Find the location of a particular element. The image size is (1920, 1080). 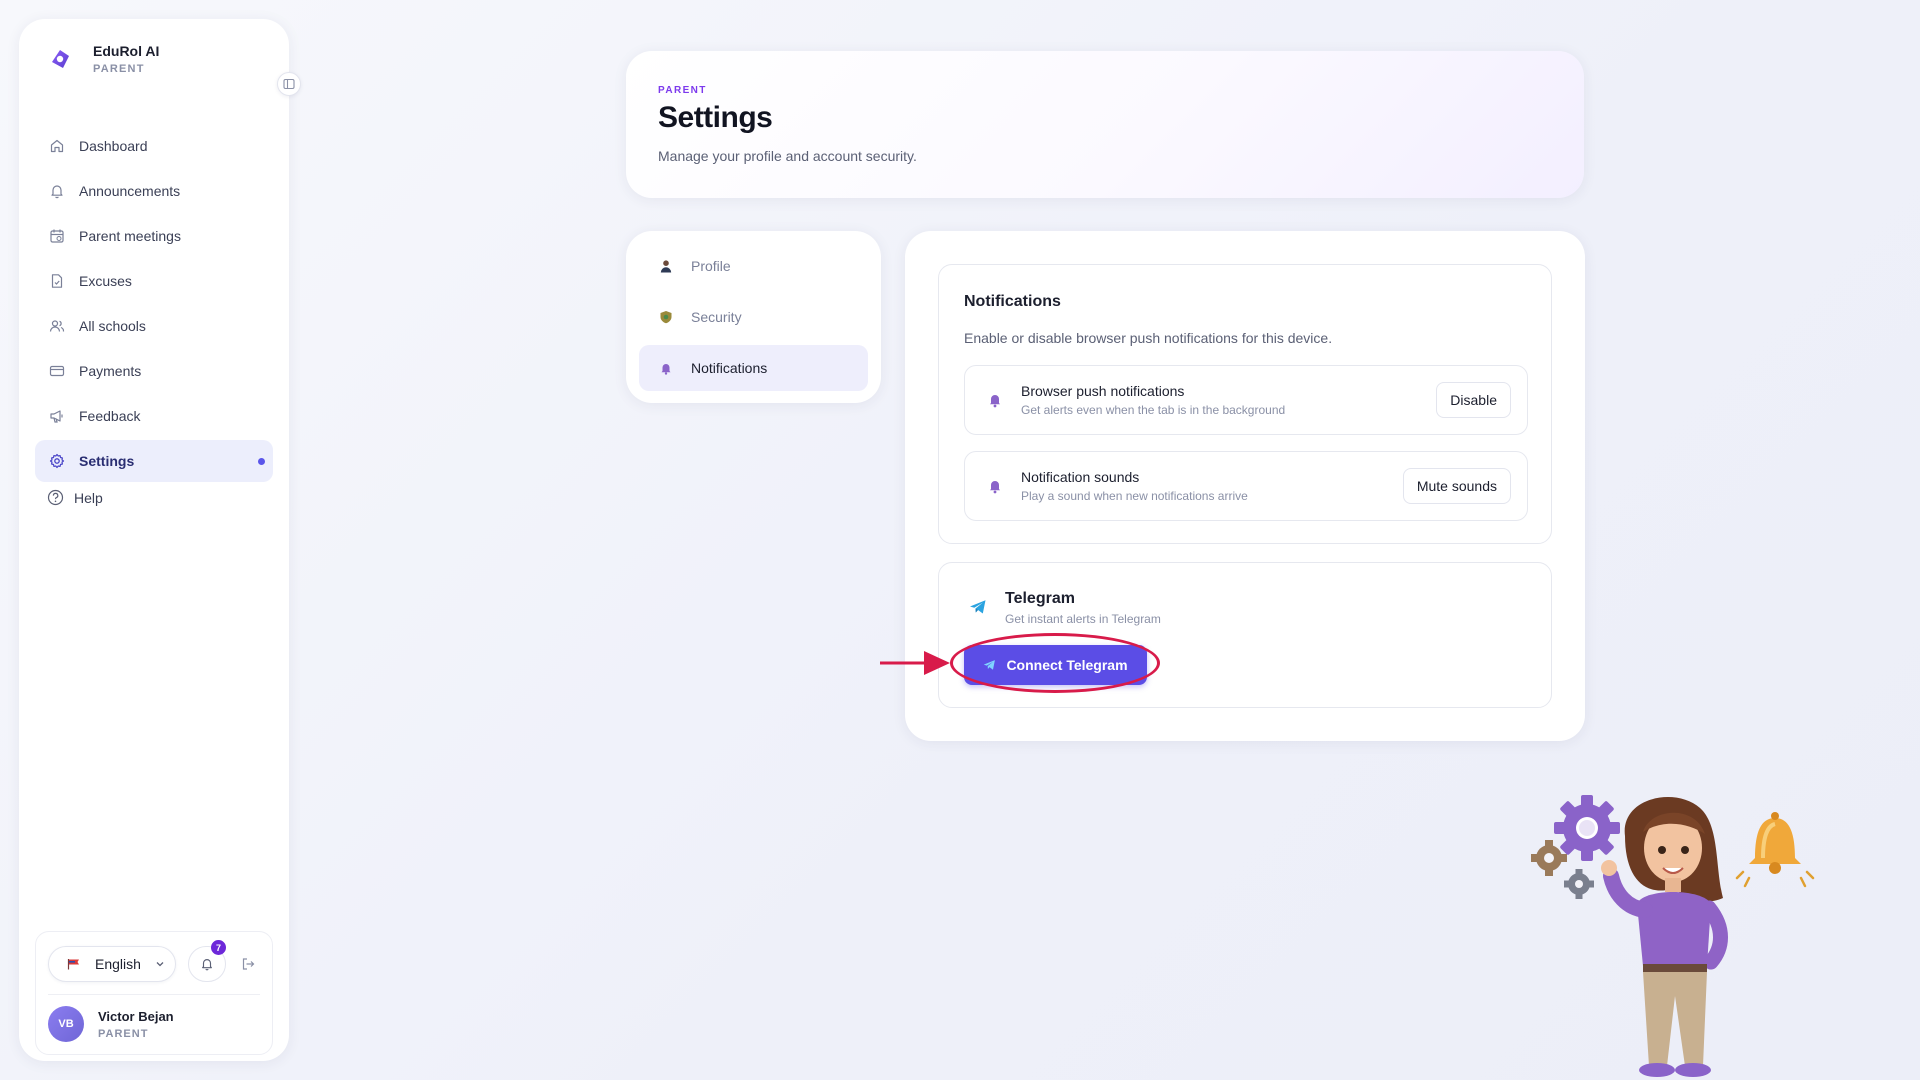

grey-gear-icon is located at coordinates (1579, 884).